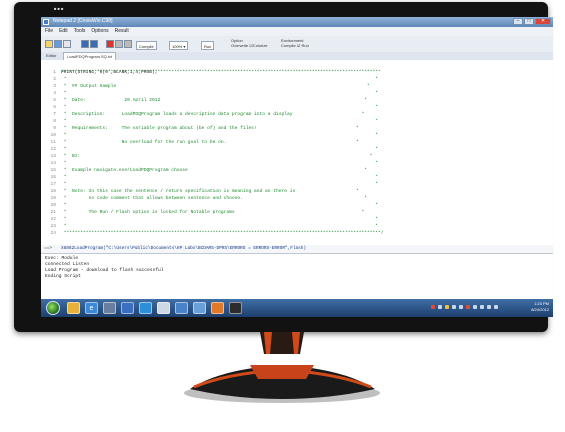  I want to click on code-text: * Bz: *, so click(217, 156).